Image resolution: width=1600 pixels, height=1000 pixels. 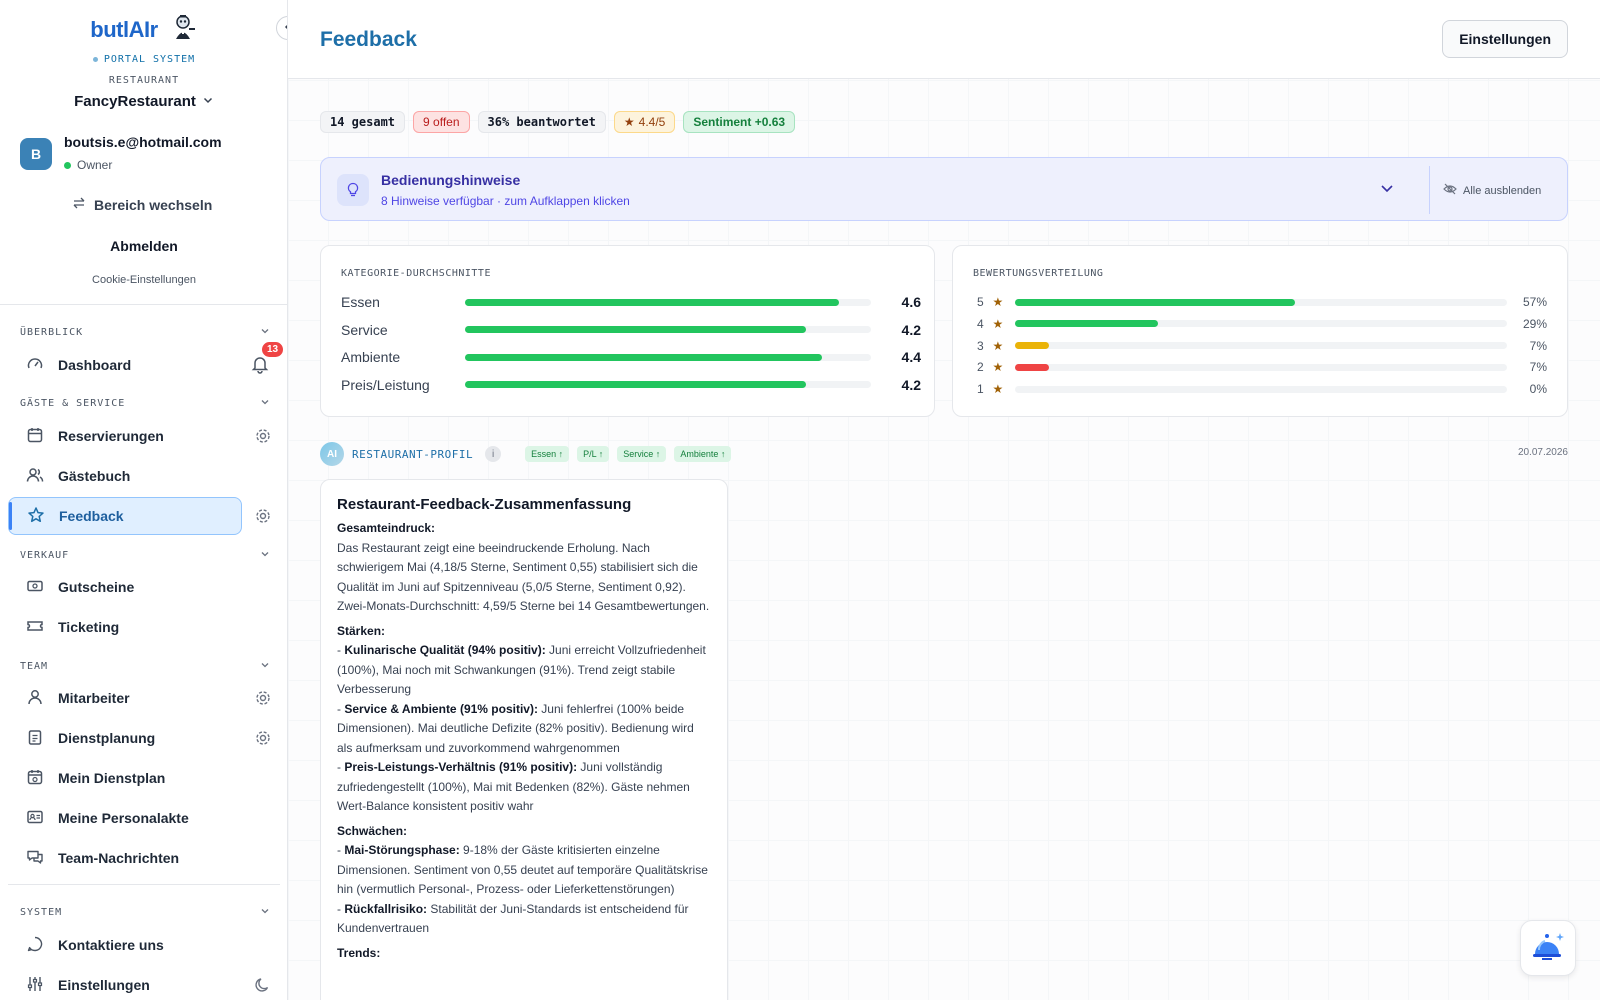 I want to click on section-sales: VERKAUF, so click(x=145, y=555).